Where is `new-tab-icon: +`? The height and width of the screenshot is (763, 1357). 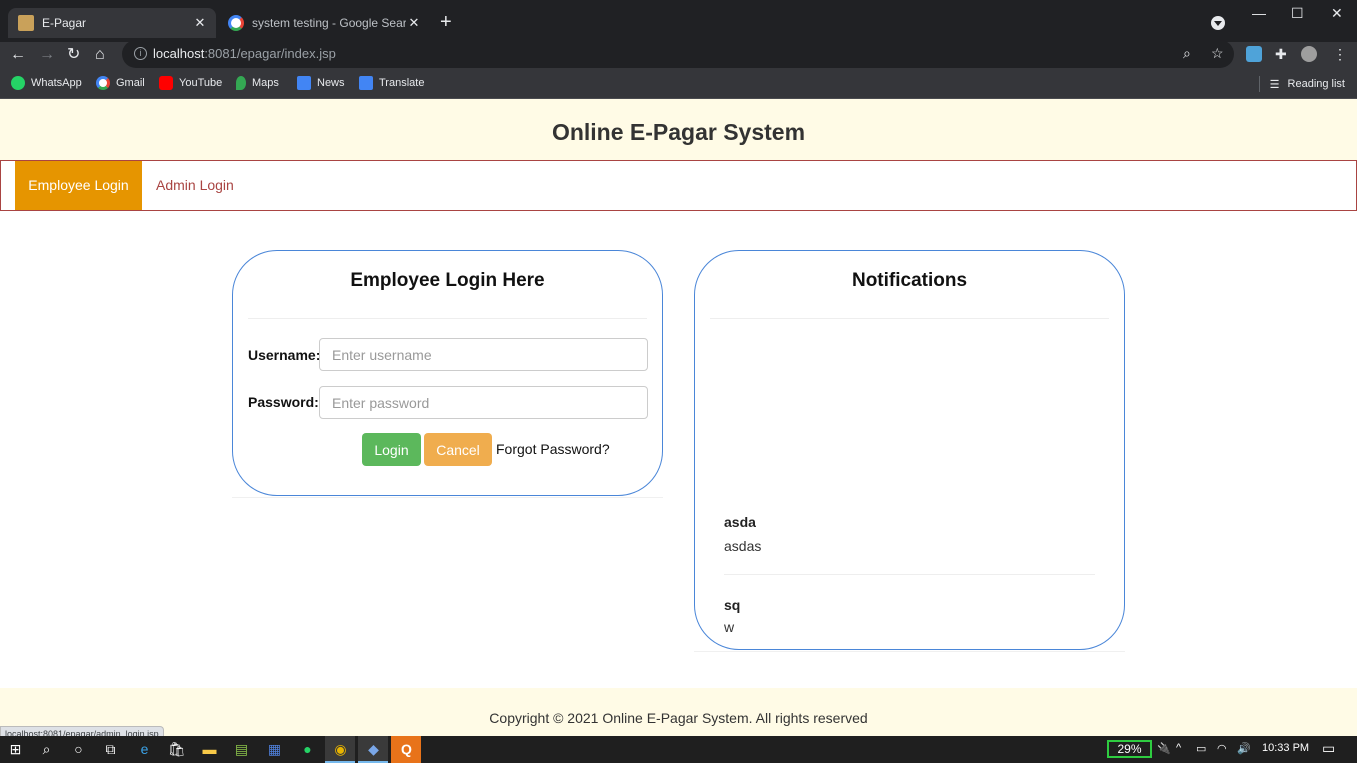
new-tab-icon: + is located at coordinates (446, 22).